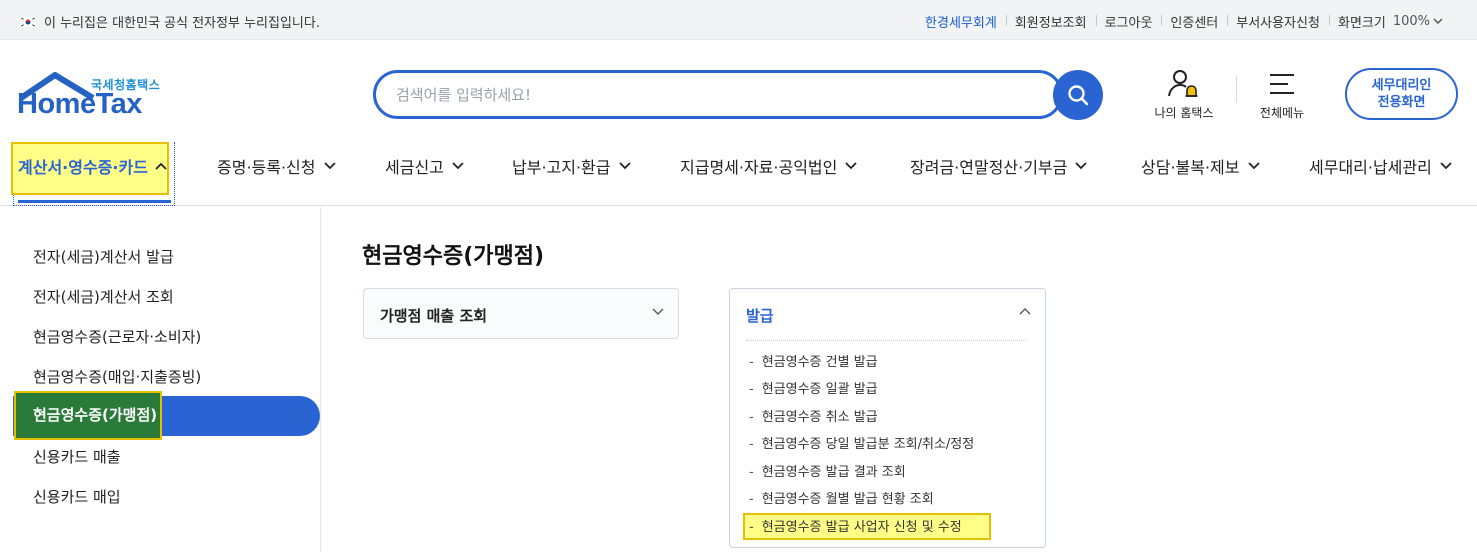  I want to click on gnb-item-label: 상담·불복·제보, so click(1190, 167).